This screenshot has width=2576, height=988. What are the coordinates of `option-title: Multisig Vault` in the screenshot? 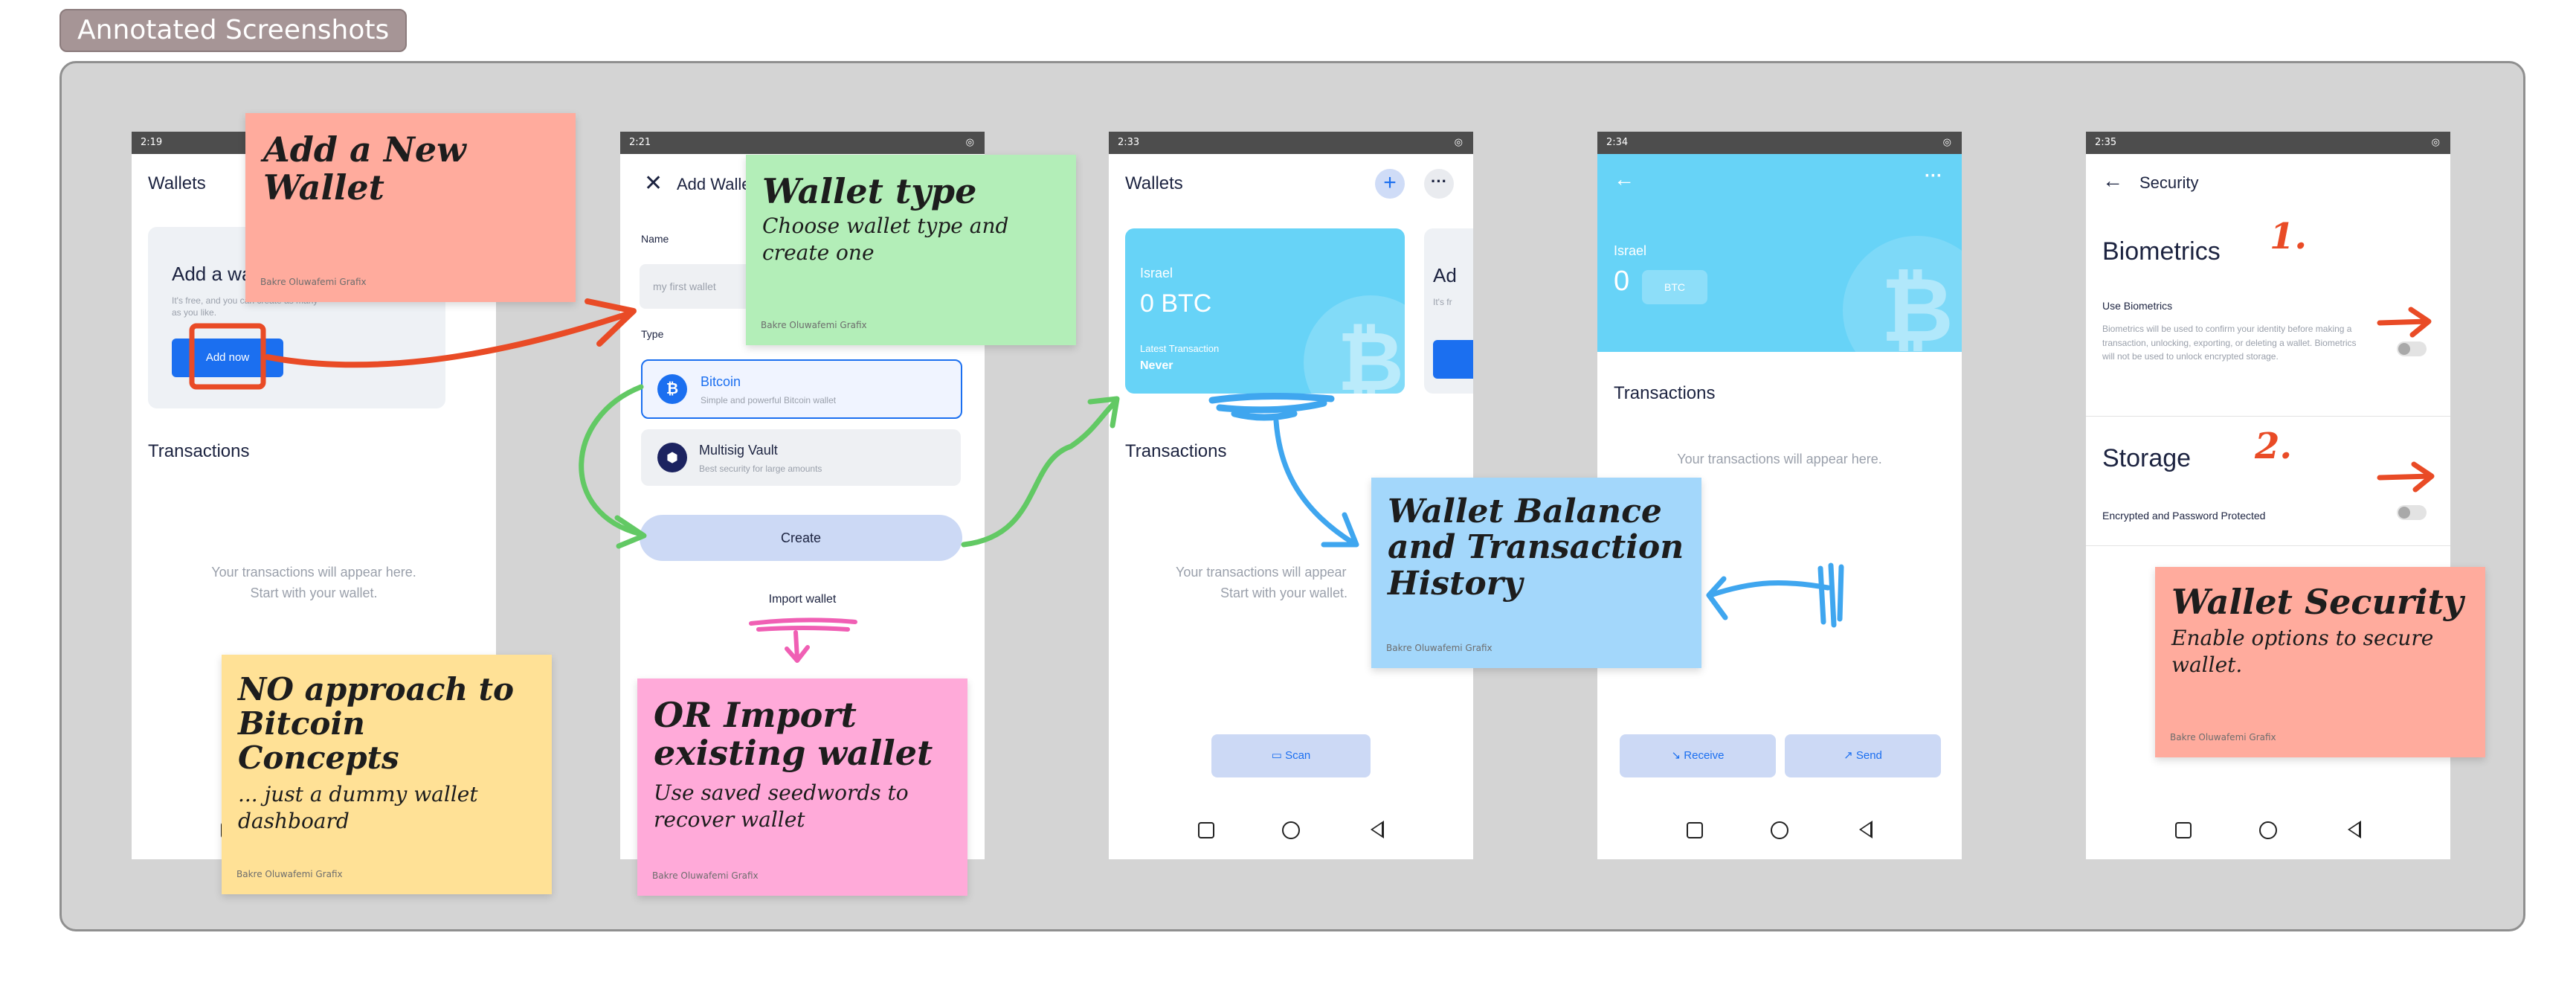 It's located at (738, 451).